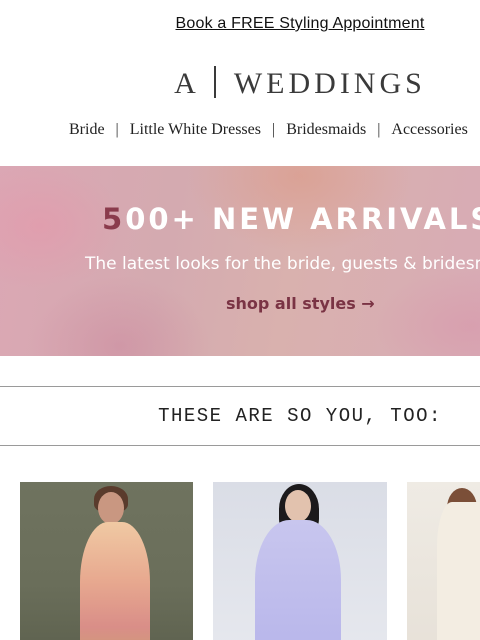 This screenshot has height=640, width=480. What do you see at coordinates (240, 445) in the screenshot?
I see `divider-bottom` at bounding box center [240, 445].